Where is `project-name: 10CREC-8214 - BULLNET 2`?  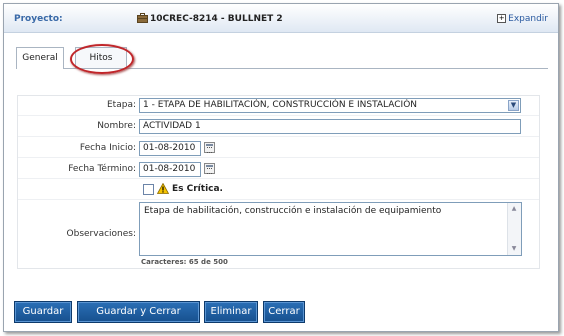
project-name: 10CREC-8214 - BULLNET 2 is located at coordinates (216, 19).